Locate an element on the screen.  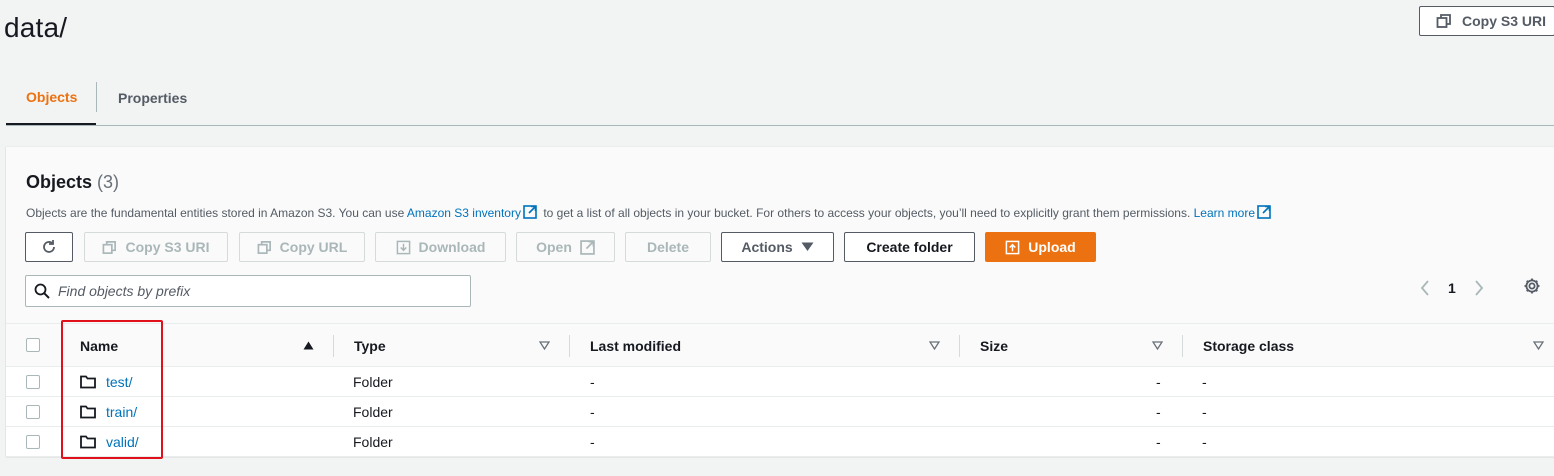
tab-properties: Properties is located at coordinates (142, 97).